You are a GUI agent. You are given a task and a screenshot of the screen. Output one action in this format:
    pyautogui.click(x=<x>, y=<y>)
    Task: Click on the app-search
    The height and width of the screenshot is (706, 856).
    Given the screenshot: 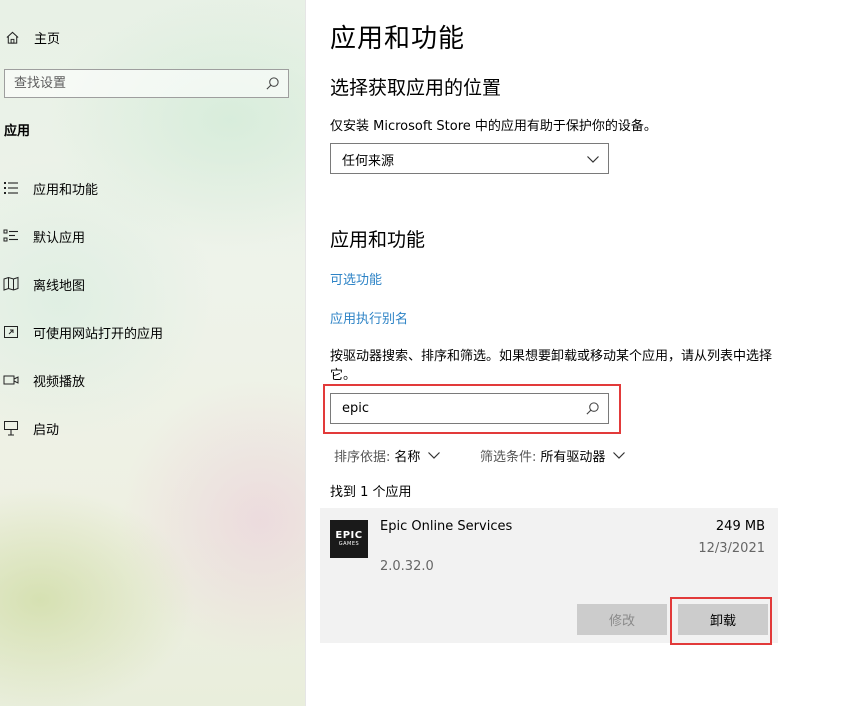 What is the action you would take?
    pyautogui.click(x=469, y=408)
    